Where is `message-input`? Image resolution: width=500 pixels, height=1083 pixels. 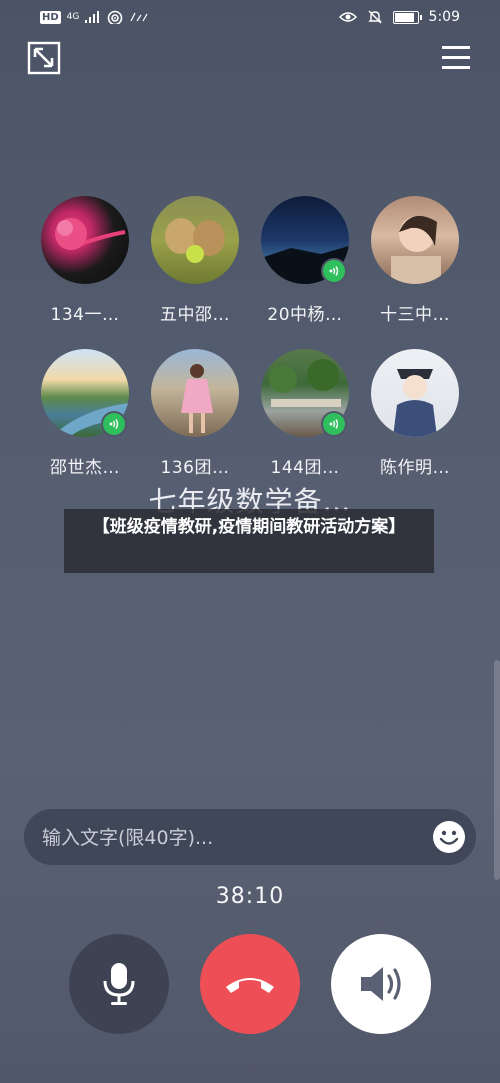 message-input is located at coordinates (232, 838).